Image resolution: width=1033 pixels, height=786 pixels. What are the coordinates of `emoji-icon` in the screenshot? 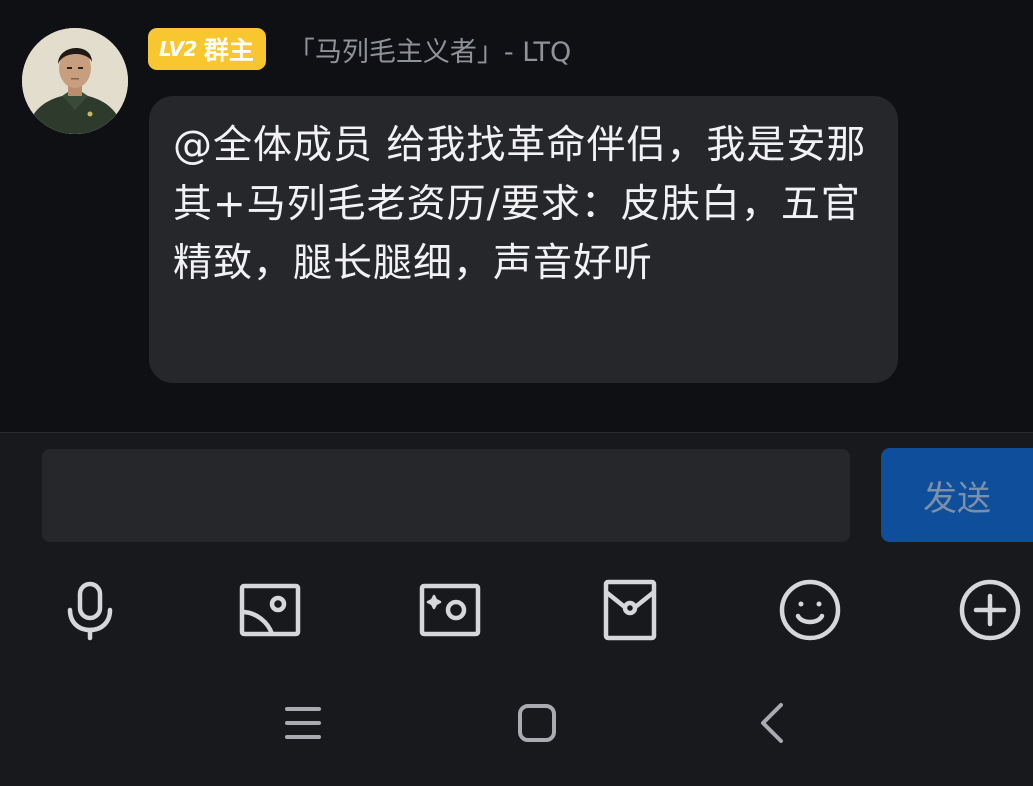 It's located at (810, 610).